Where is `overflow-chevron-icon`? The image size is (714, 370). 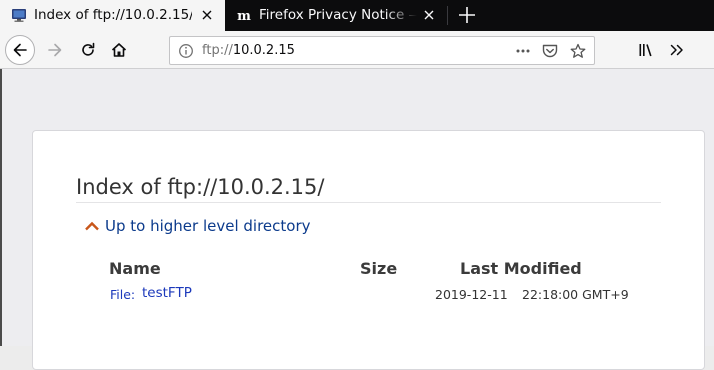
overflow-chevron-icon is located at coordinates (676, 50).